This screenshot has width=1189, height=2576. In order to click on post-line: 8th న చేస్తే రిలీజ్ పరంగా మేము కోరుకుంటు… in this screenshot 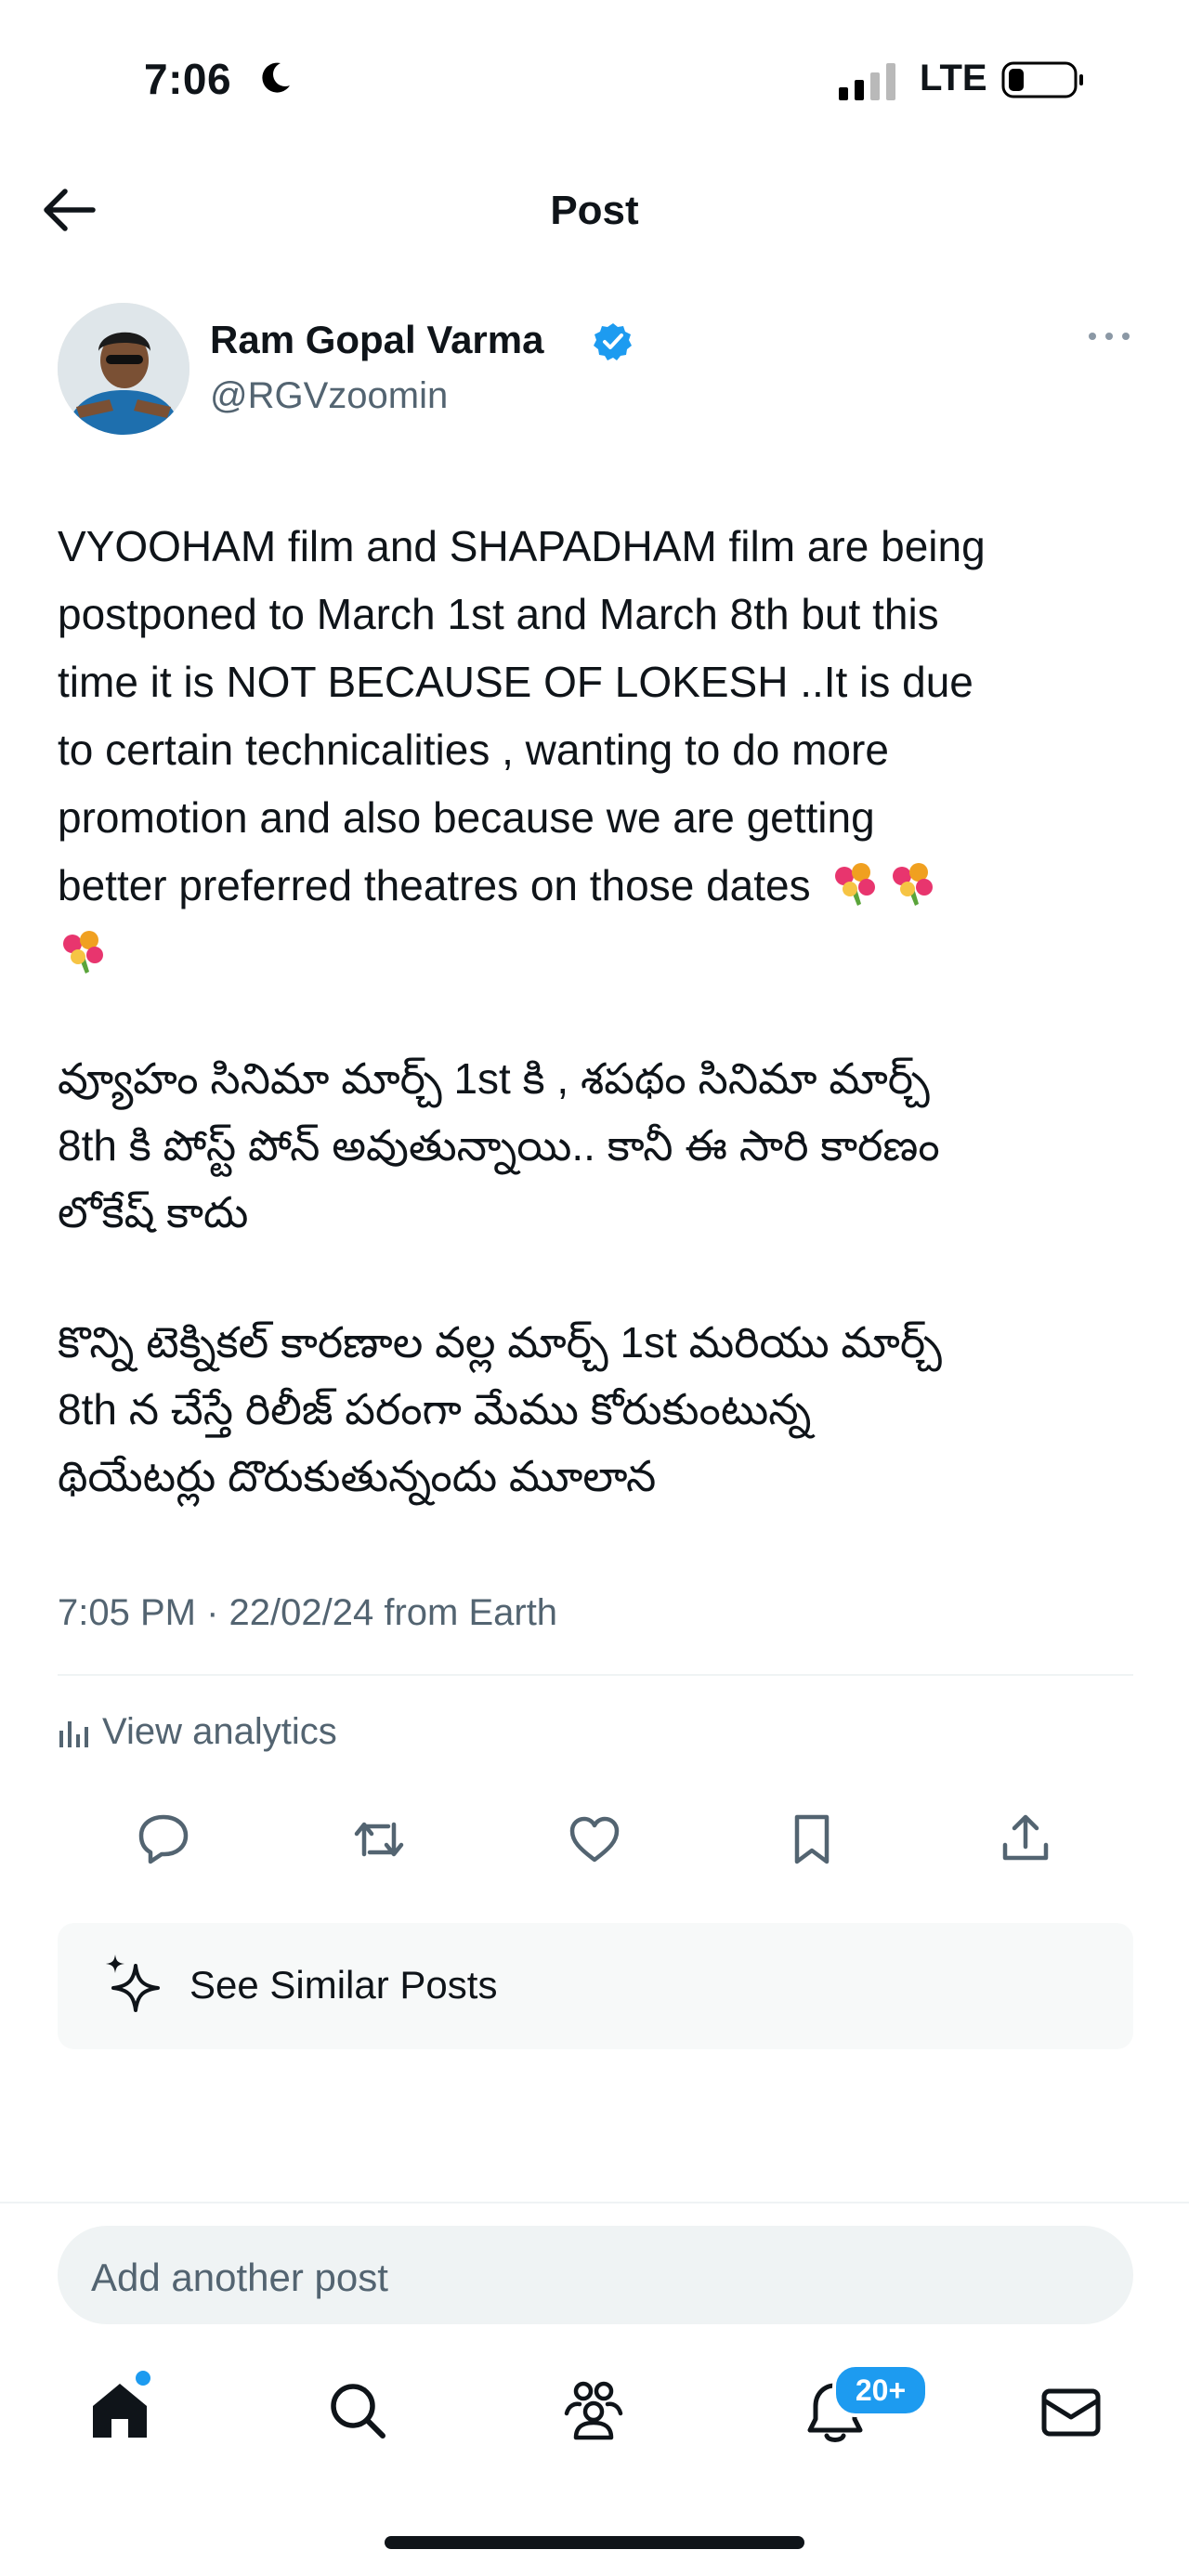, I will do `click(435, 1409)`.